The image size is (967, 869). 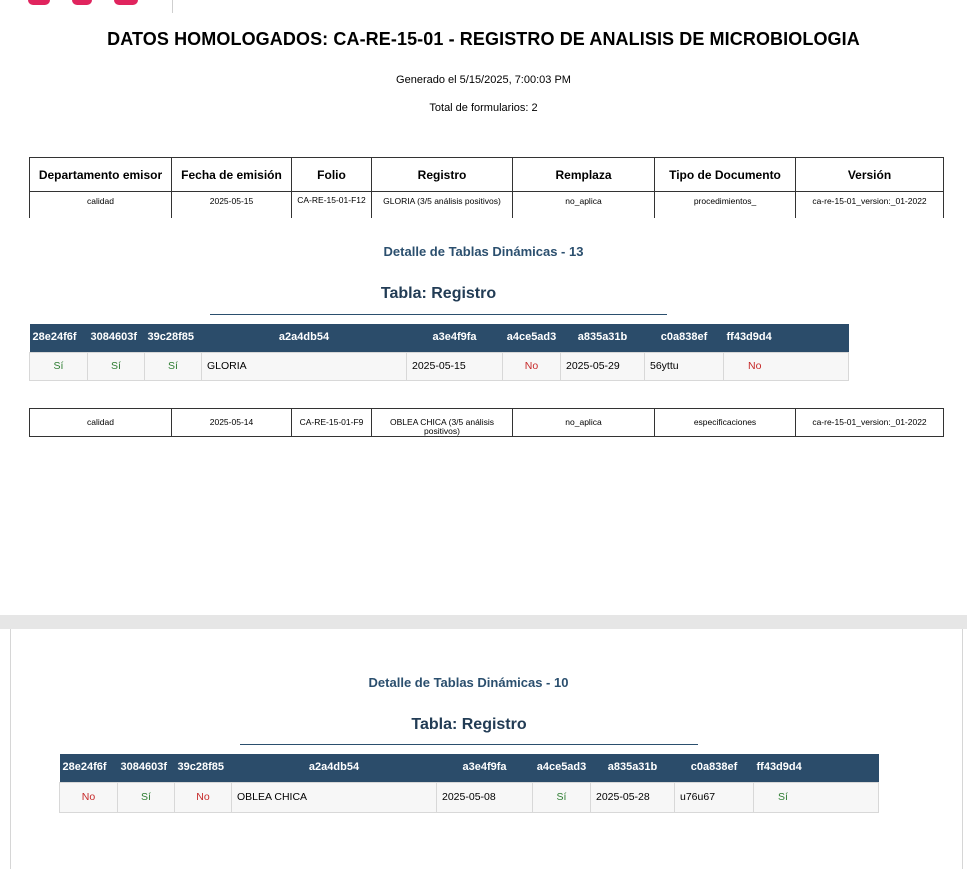 What do you see at coordinates (331, 174) in the screenshot?
I see `col-folio: Folio` at bounding box center [331, 174].